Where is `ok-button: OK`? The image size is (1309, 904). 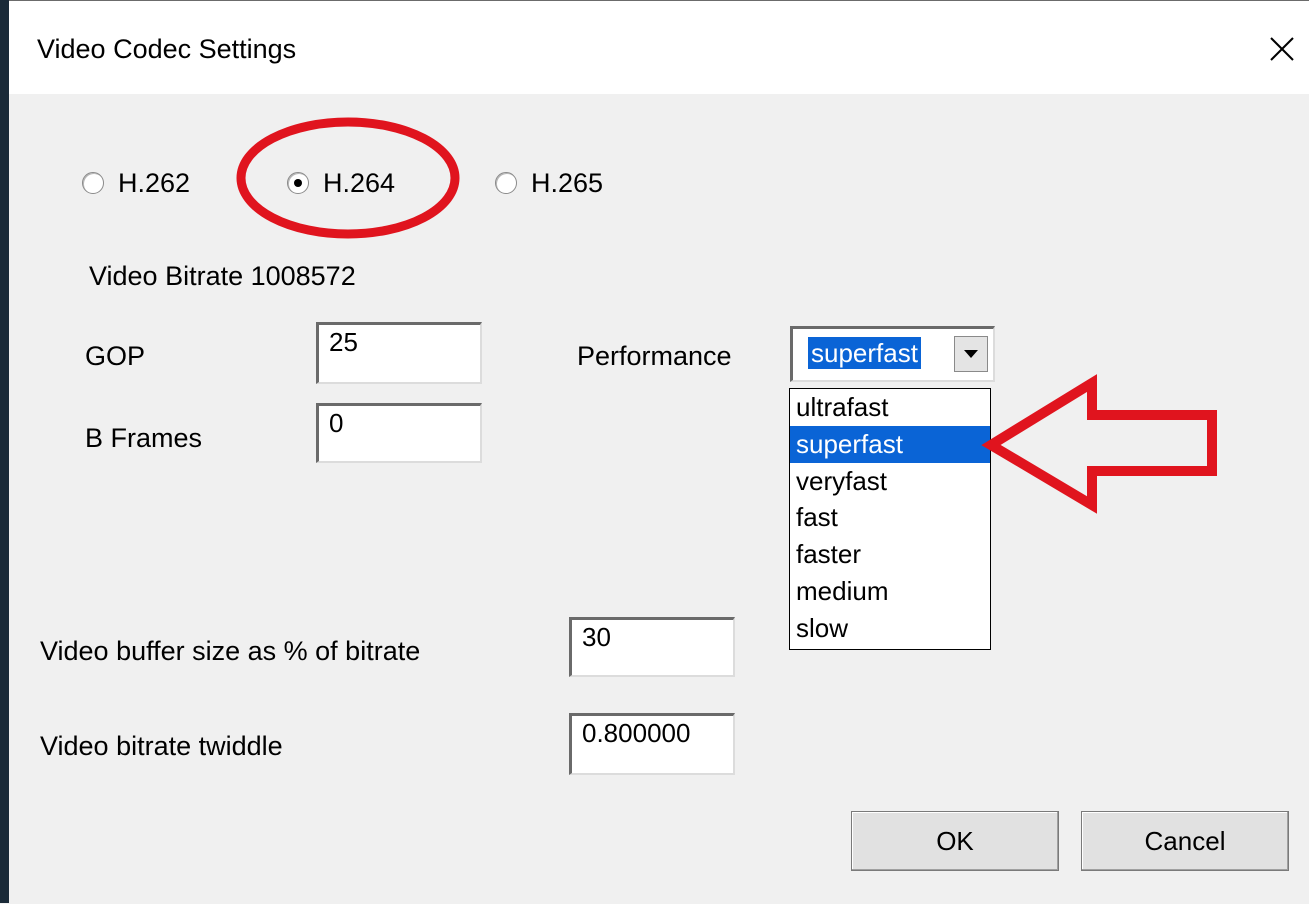 ok-button: OK is located at coordinates (955, 841).